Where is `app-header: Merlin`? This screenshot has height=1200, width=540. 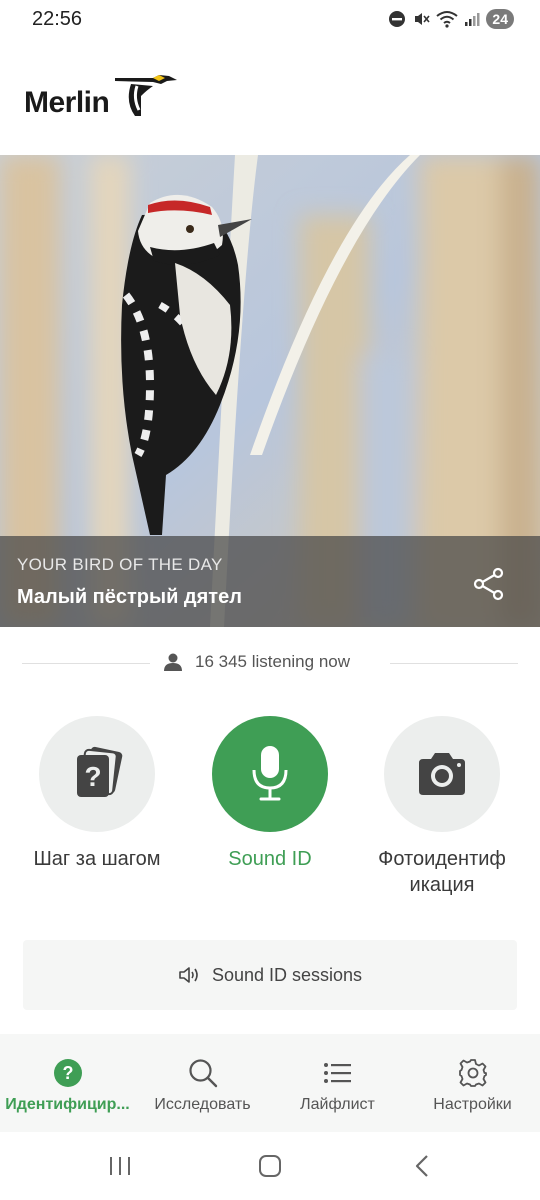 app-header: Merlin is located at coordinates (270, 97).